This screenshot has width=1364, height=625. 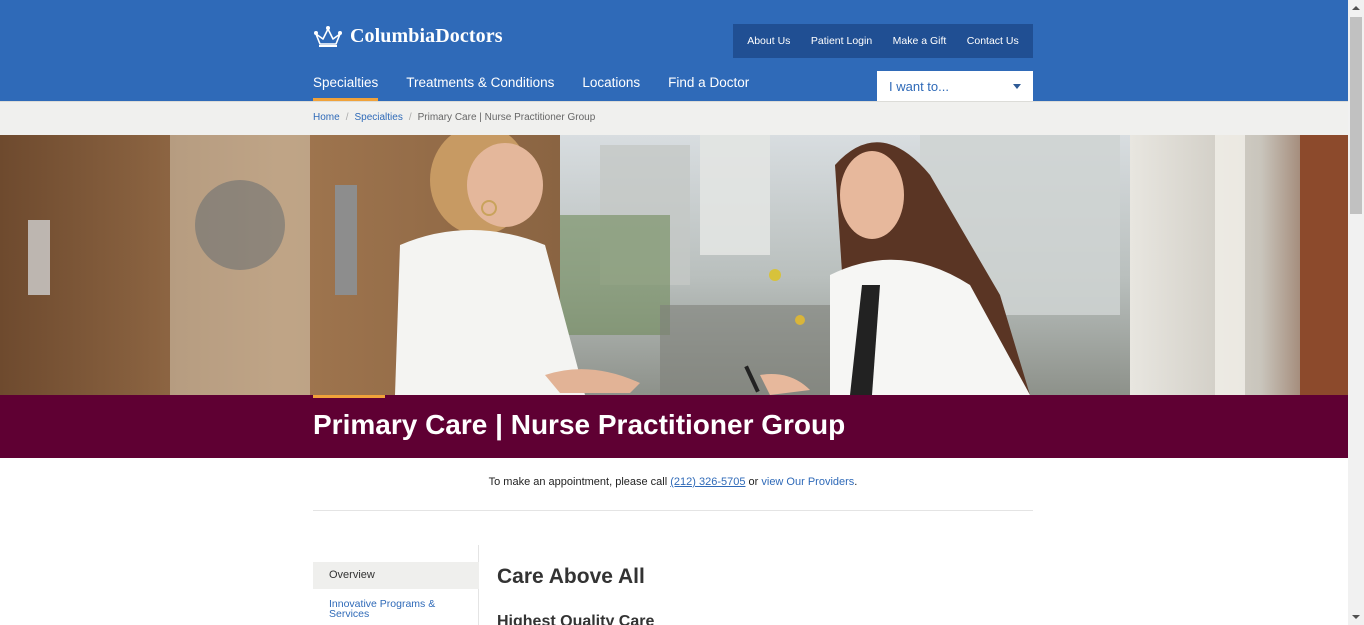 I want to click on side-nav-overview: Overview, so click(x=396, y=575).